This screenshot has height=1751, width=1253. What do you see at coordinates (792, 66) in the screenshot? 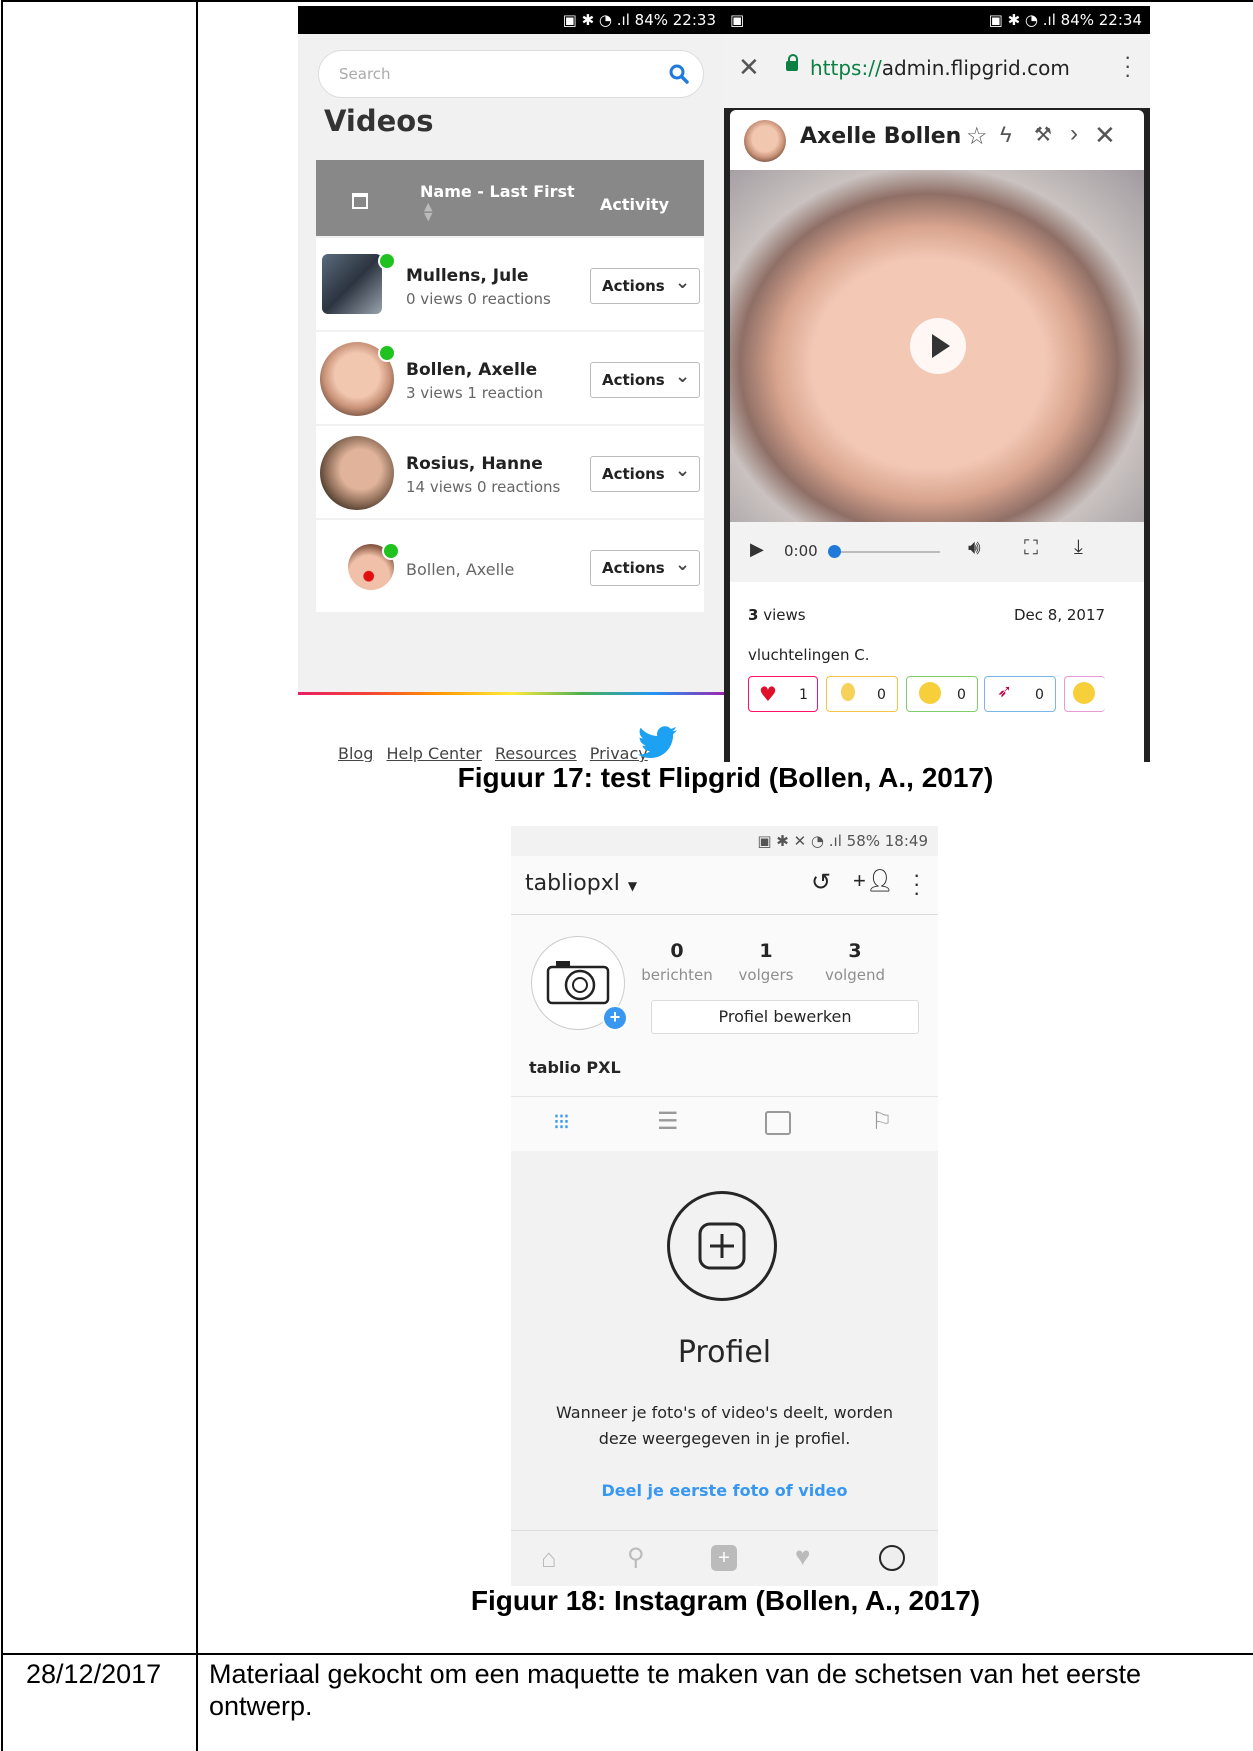
I see `lock-icon` at bounding box center [792, 66].